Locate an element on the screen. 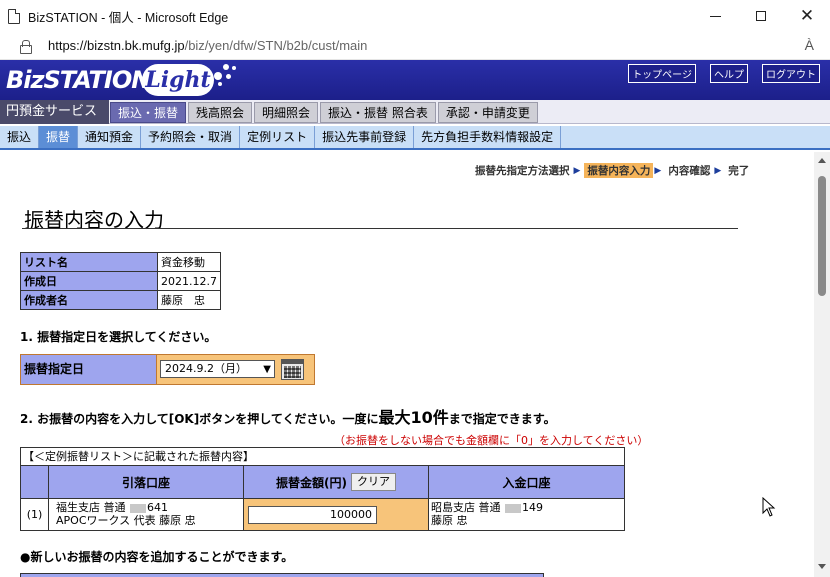  zero-amount-note: （お振替をしない場合でも金額欄に「0」を入力してください） is located at coordinates (491, 440).